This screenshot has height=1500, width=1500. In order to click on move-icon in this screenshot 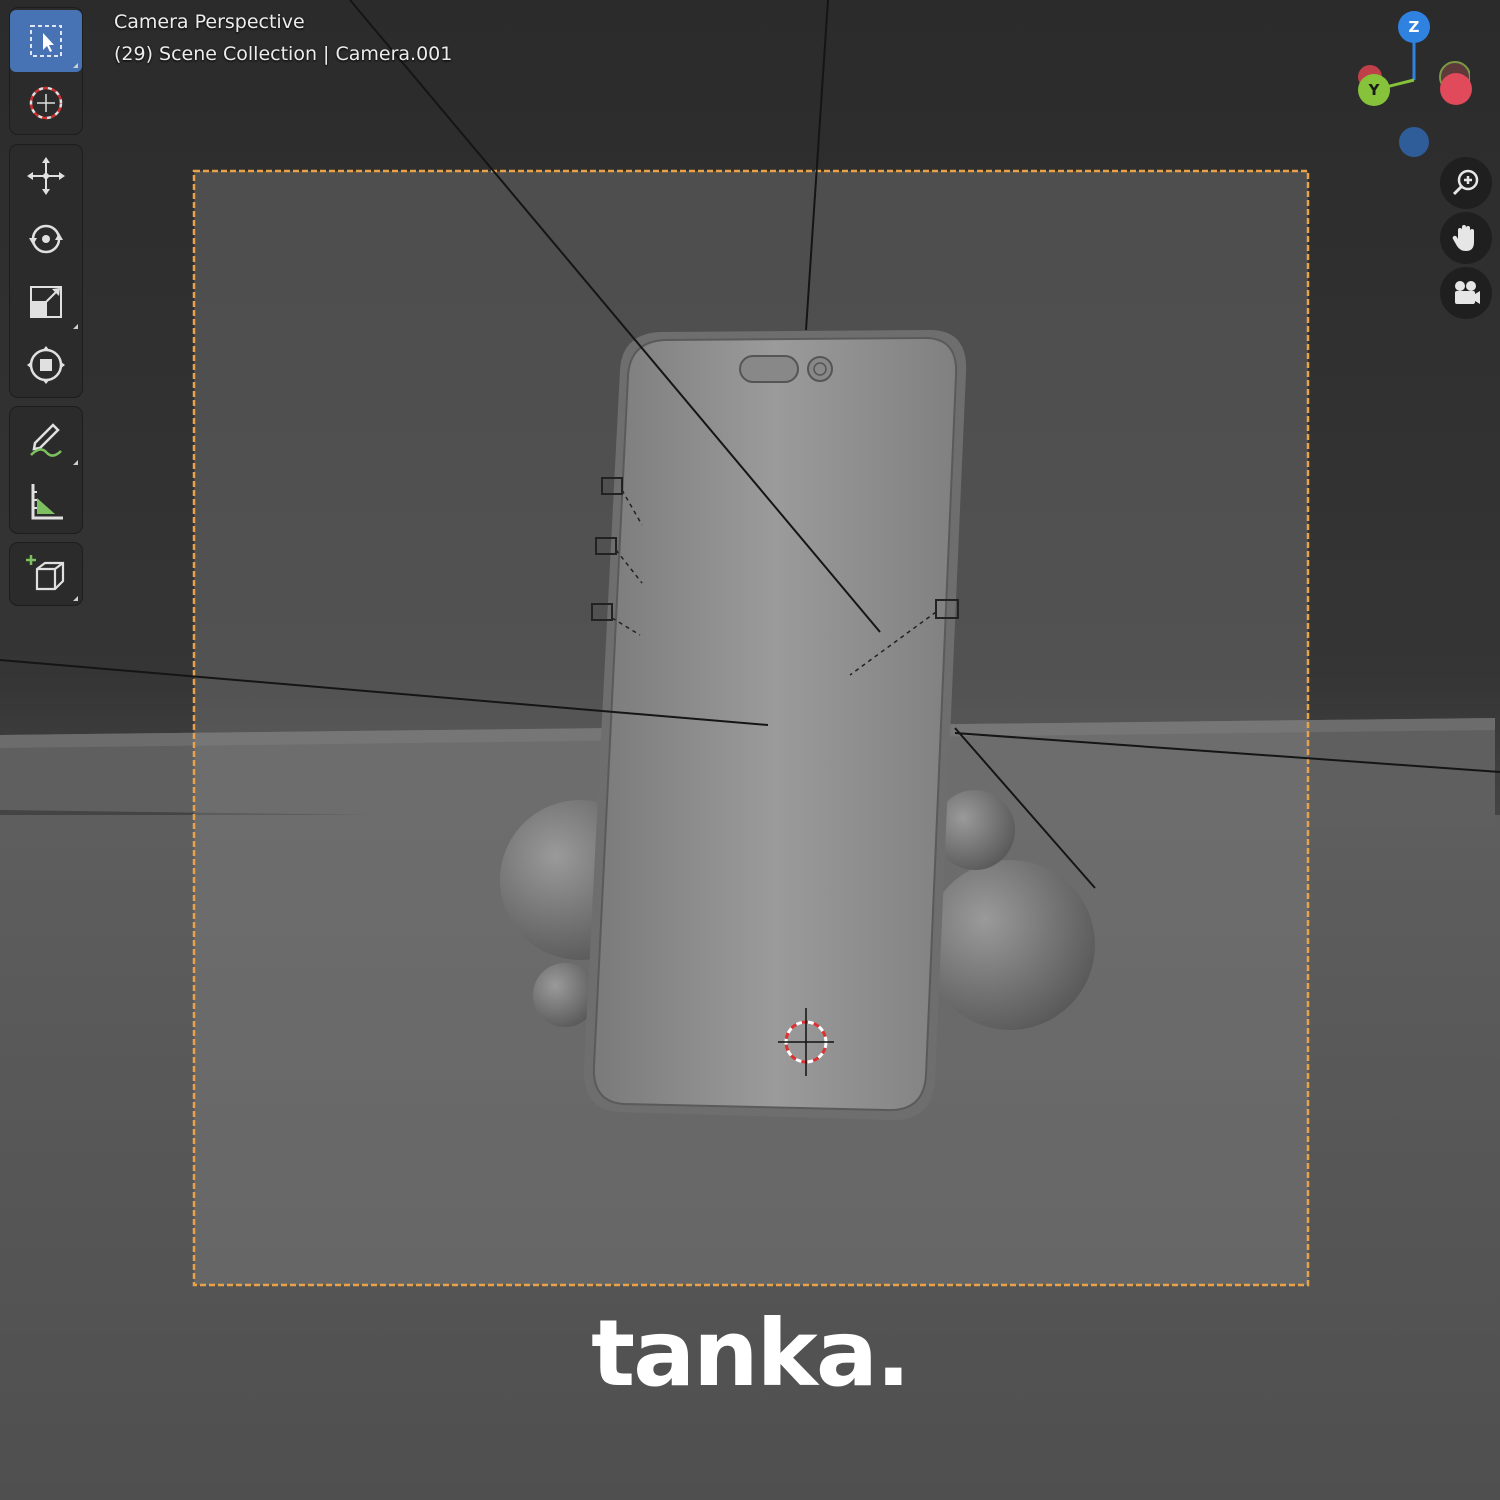, I will do `click(46, 176)`.